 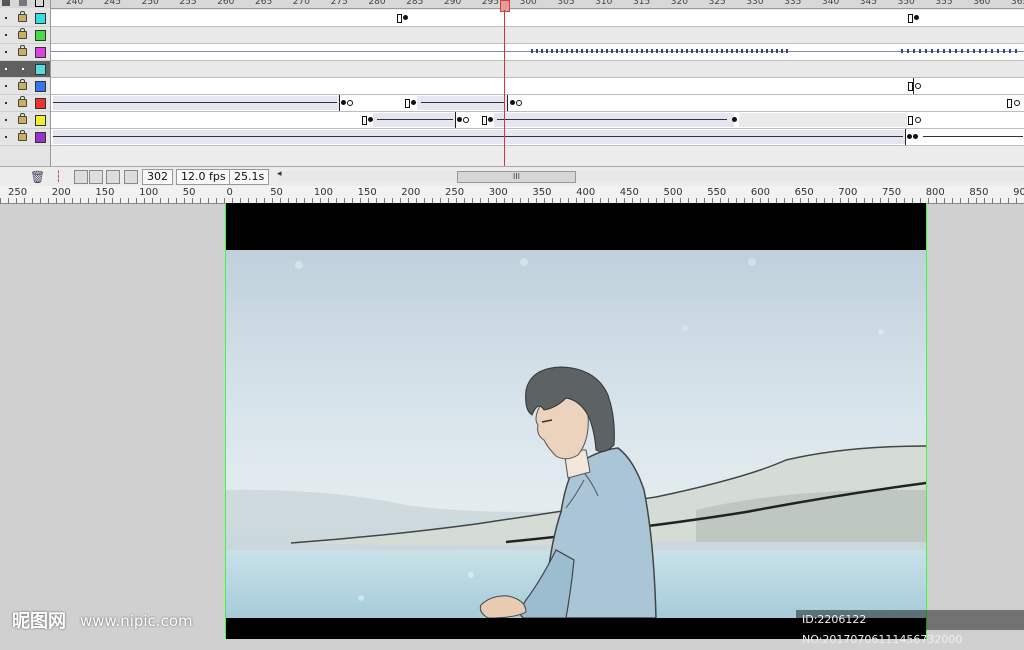 I want to click on track-empty-area, so click(x=537, y=156).